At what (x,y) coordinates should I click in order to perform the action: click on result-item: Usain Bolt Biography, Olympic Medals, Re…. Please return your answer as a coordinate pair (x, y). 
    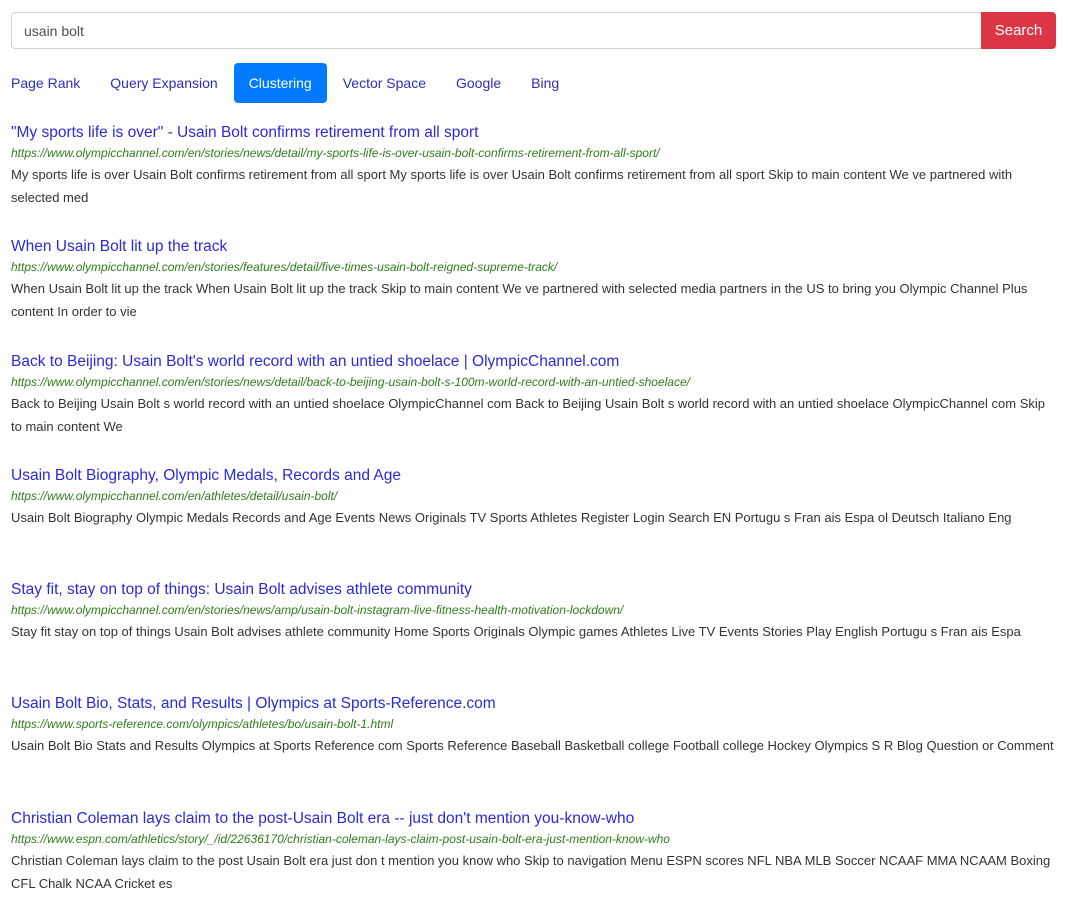
    Looking at the image, I should click on (536, 521).